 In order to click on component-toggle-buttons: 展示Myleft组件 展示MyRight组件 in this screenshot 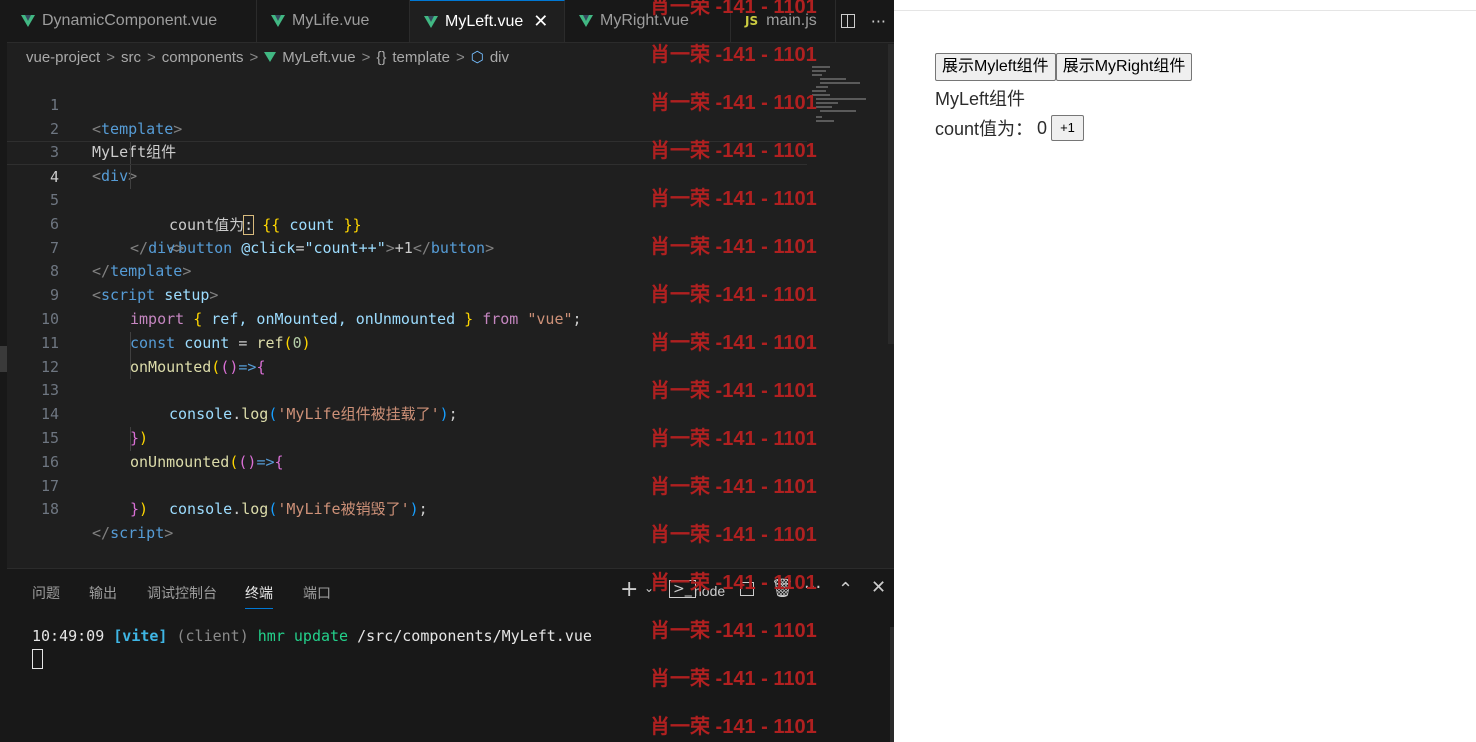, I will do `click(1064, 67)`.